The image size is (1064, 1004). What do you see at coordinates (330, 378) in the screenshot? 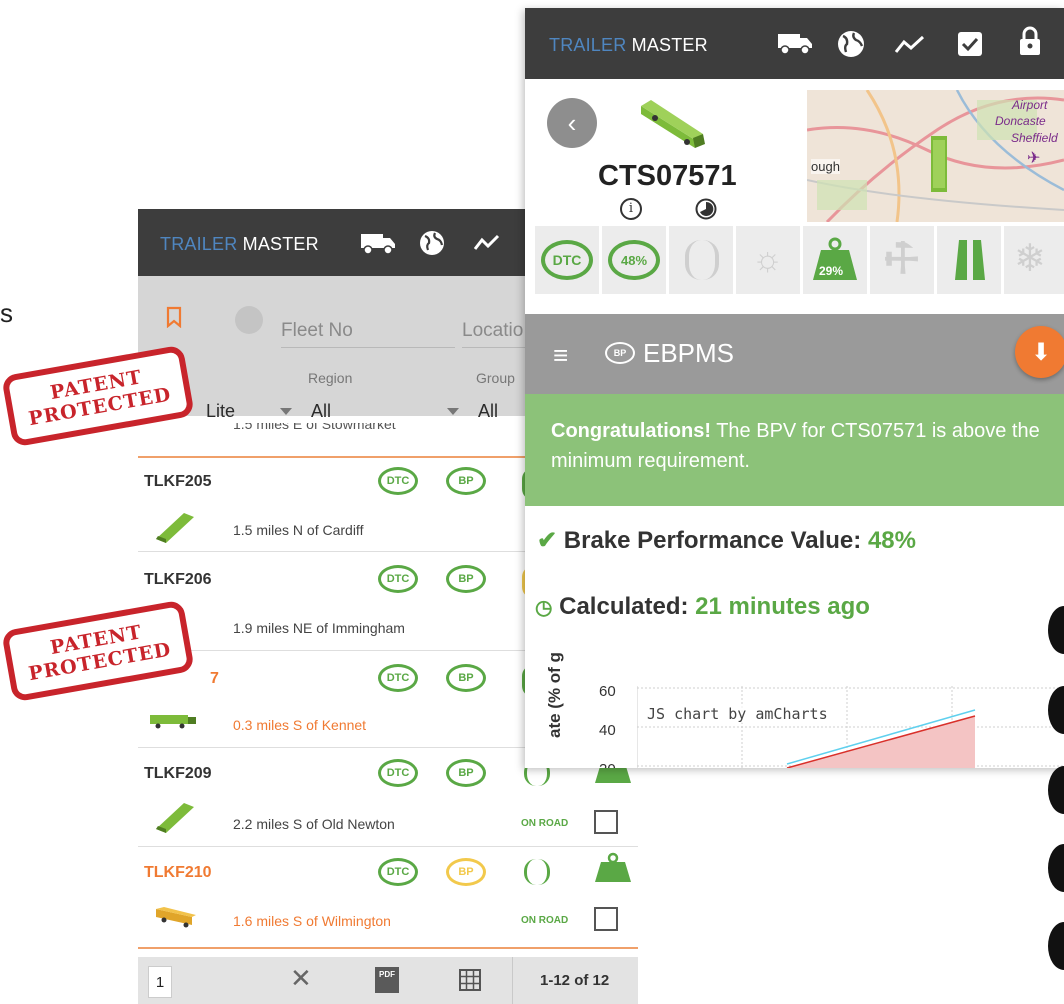
I see `region-label: Region` at bounding box center [330, 378].